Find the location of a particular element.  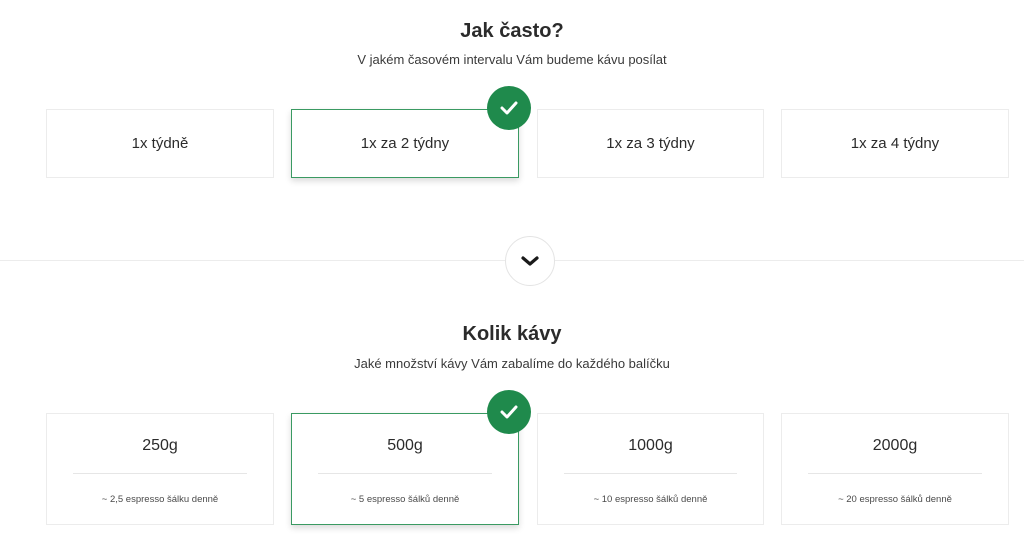

quantity-description: ~ 5 espresso šálků denně is located at coordinates (405, 499).